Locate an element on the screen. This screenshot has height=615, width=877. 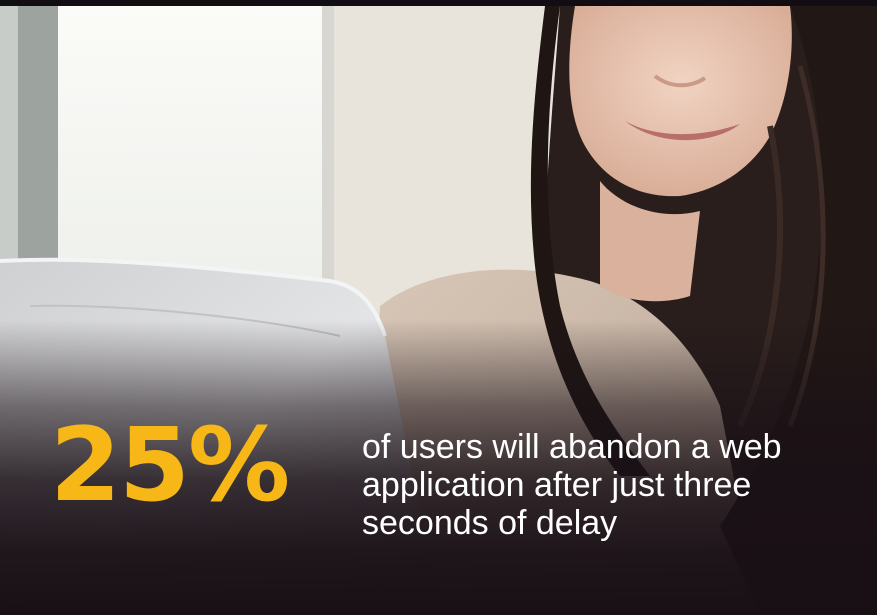
top-border is located at coordinates (438, 3).